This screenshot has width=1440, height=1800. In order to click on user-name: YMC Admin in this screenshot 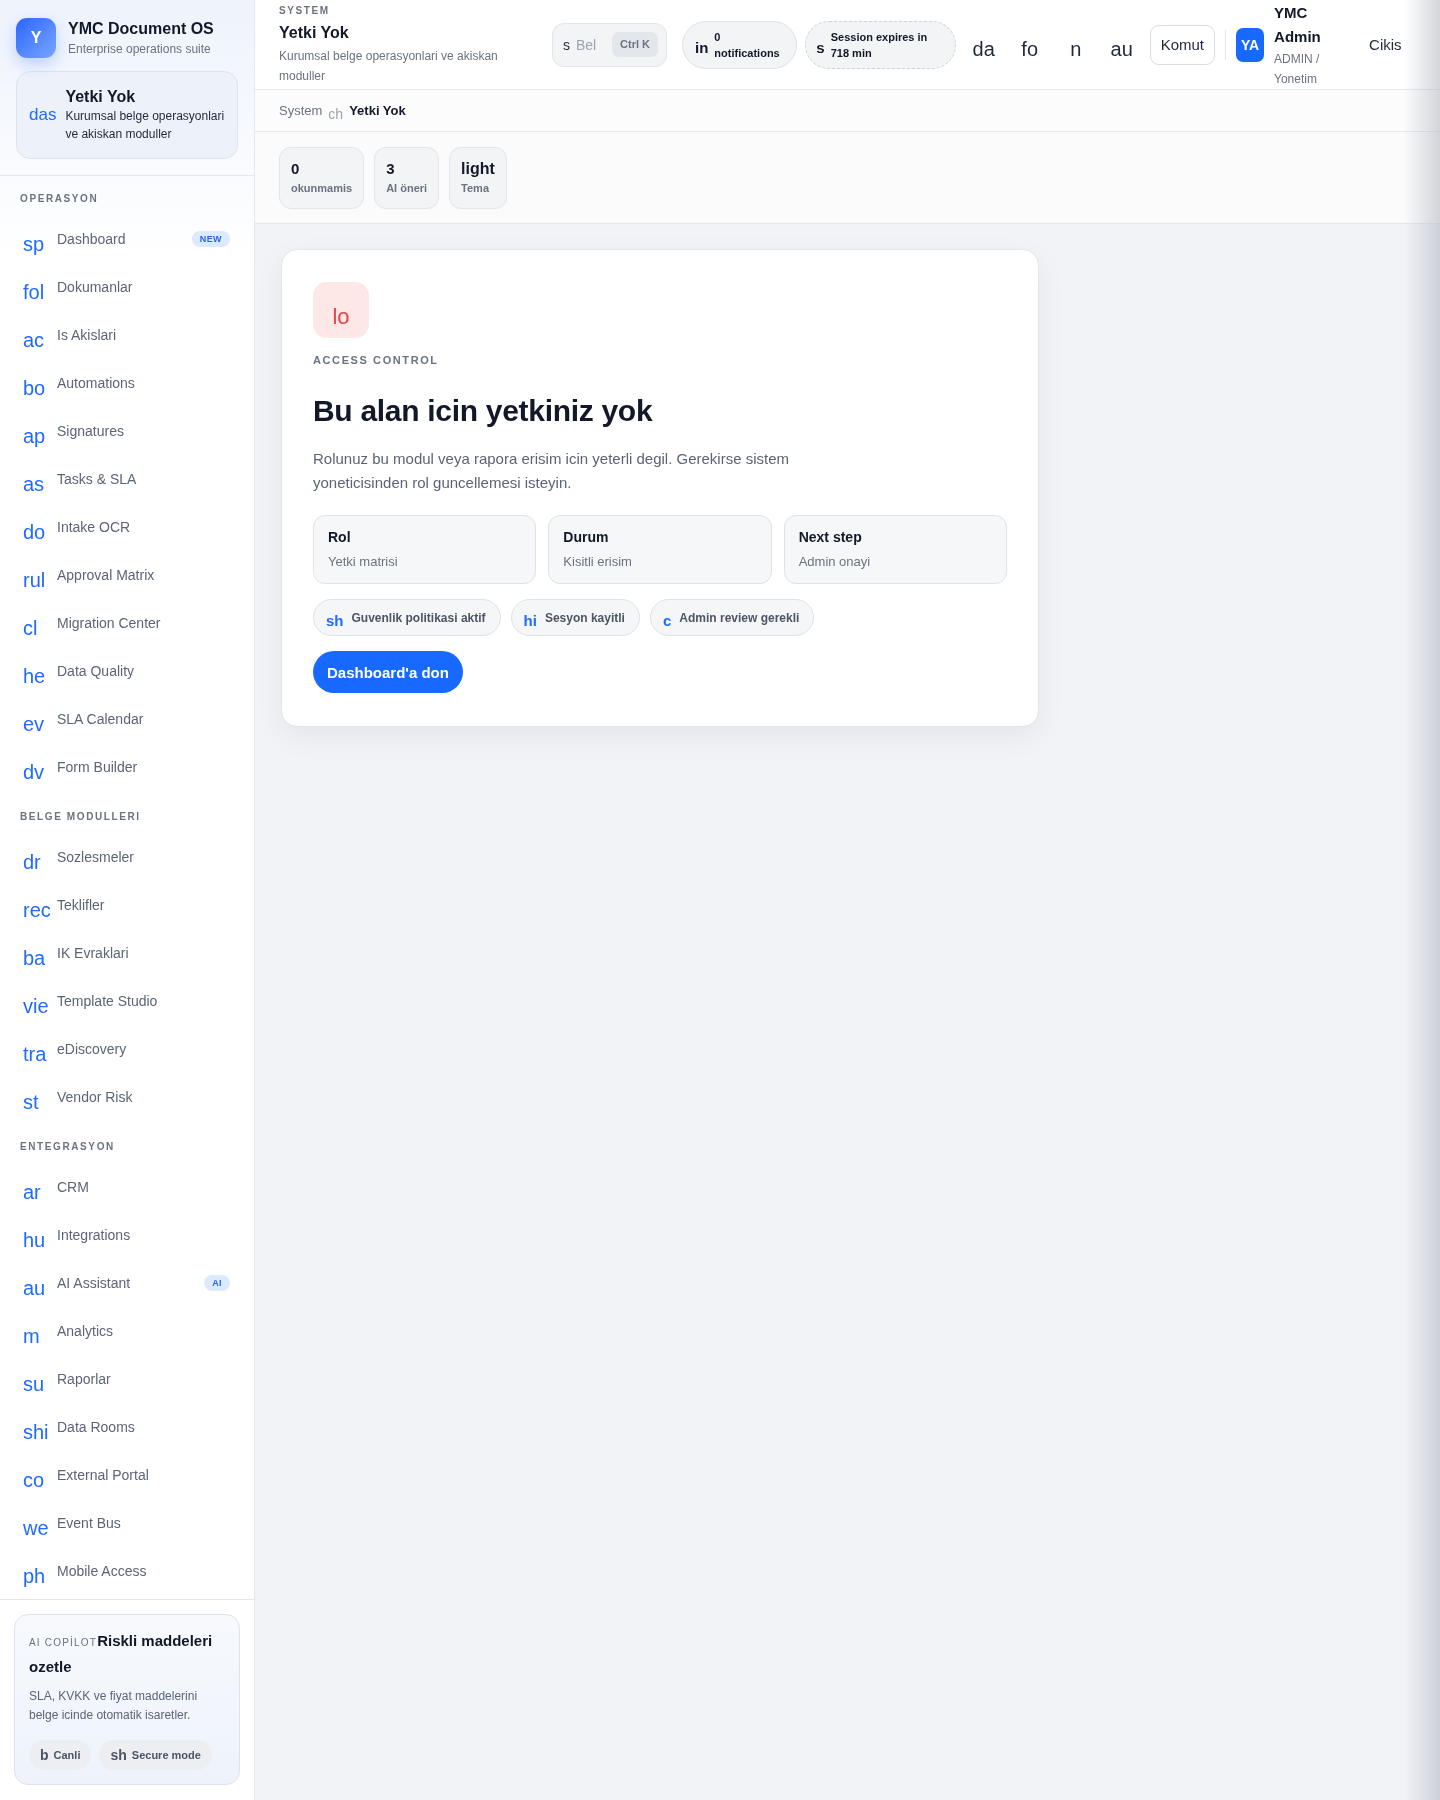, I will do `click(1298, 24)`.